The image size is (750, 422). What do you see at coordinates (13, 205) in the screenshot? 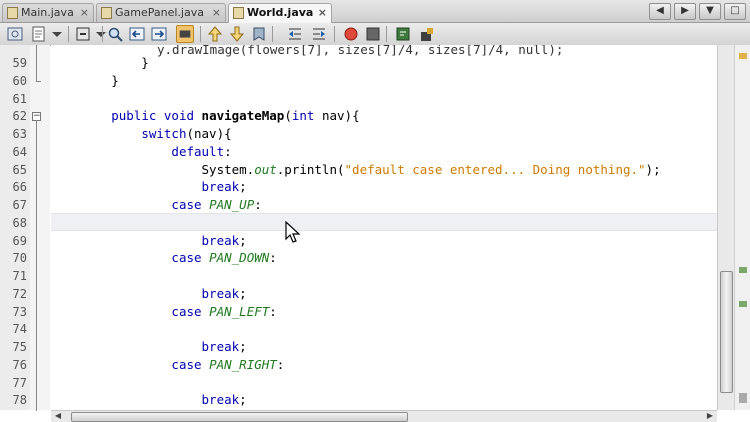
I see `line-number: 67` at bounding box center [13, 205].